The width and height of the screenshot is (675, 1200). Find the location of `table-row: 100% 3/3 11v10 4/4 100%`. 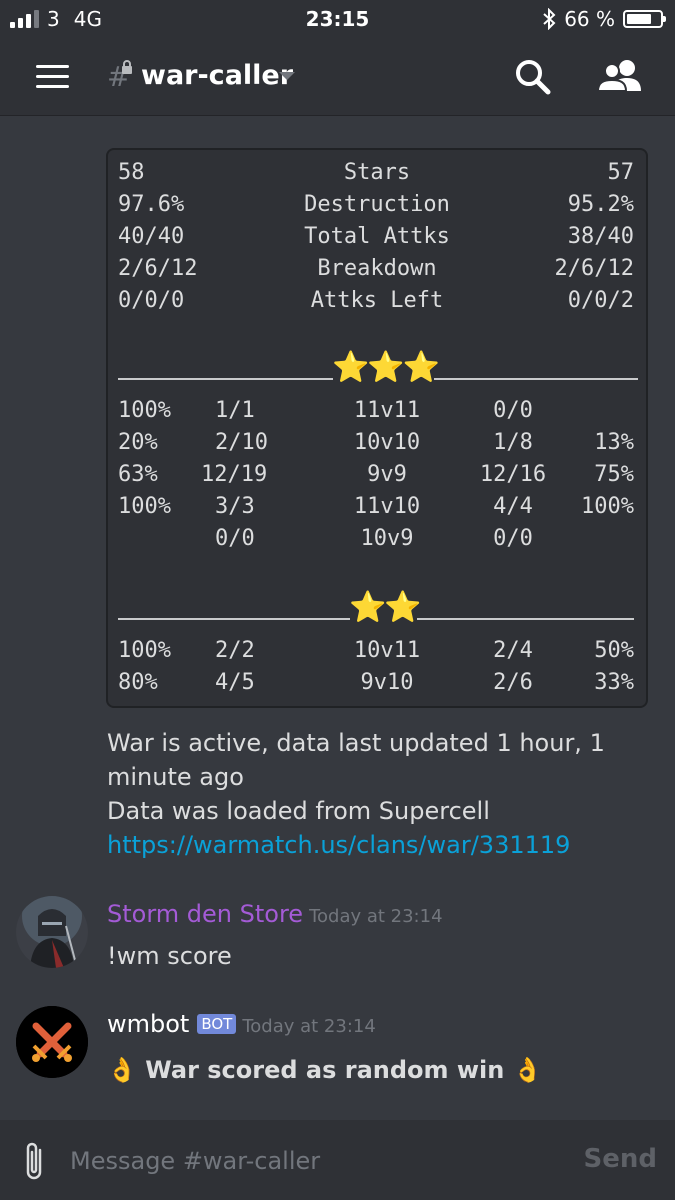

table-row: 100% 3/3 11v10 4/4 100% is located at coordinates (376, 506).